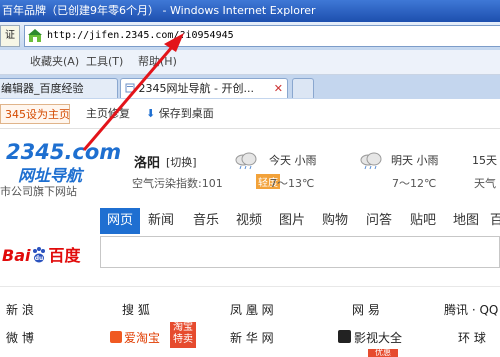 The height and width of the screenshot is (357, 500). What do you see at coordinates (120, 221) in the screenshot?
I see `search-tab-web: 网页` at bounding box center [120, 221].